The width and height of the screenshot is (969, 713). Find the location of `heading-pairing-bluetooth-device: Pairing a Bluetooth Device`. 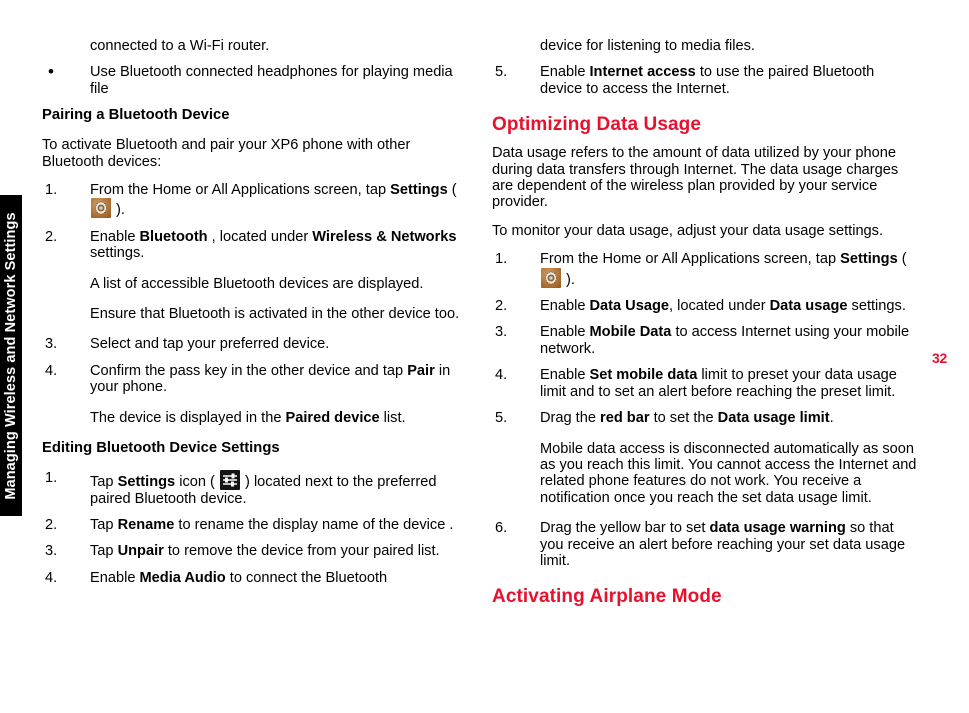

heading-pairing-bluetooth-device: Pairing a Bluetooth Device is located at coordinates (136, 115).